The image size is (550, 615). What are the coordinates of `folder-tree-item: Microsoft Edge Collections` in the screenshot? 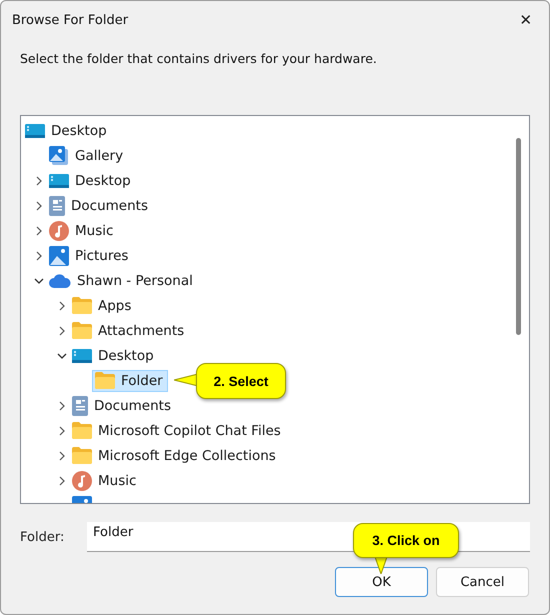 It's located at (175, 455).